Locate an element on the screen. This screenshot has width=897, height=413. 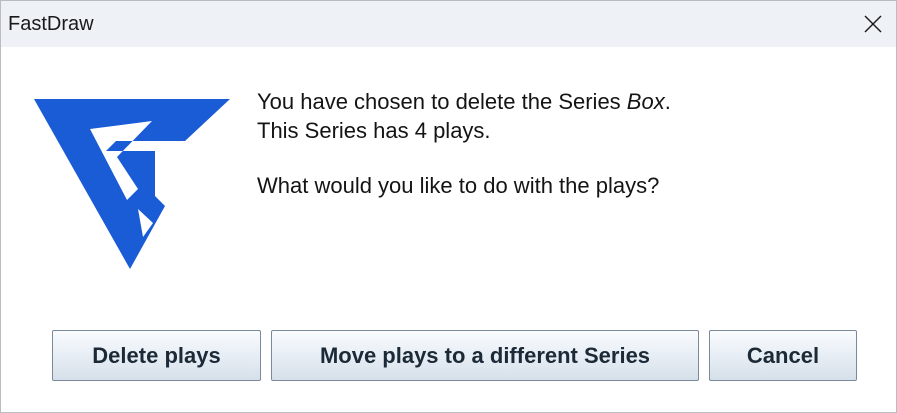
window-title: FastDraw is located at coordinates (51, 24).